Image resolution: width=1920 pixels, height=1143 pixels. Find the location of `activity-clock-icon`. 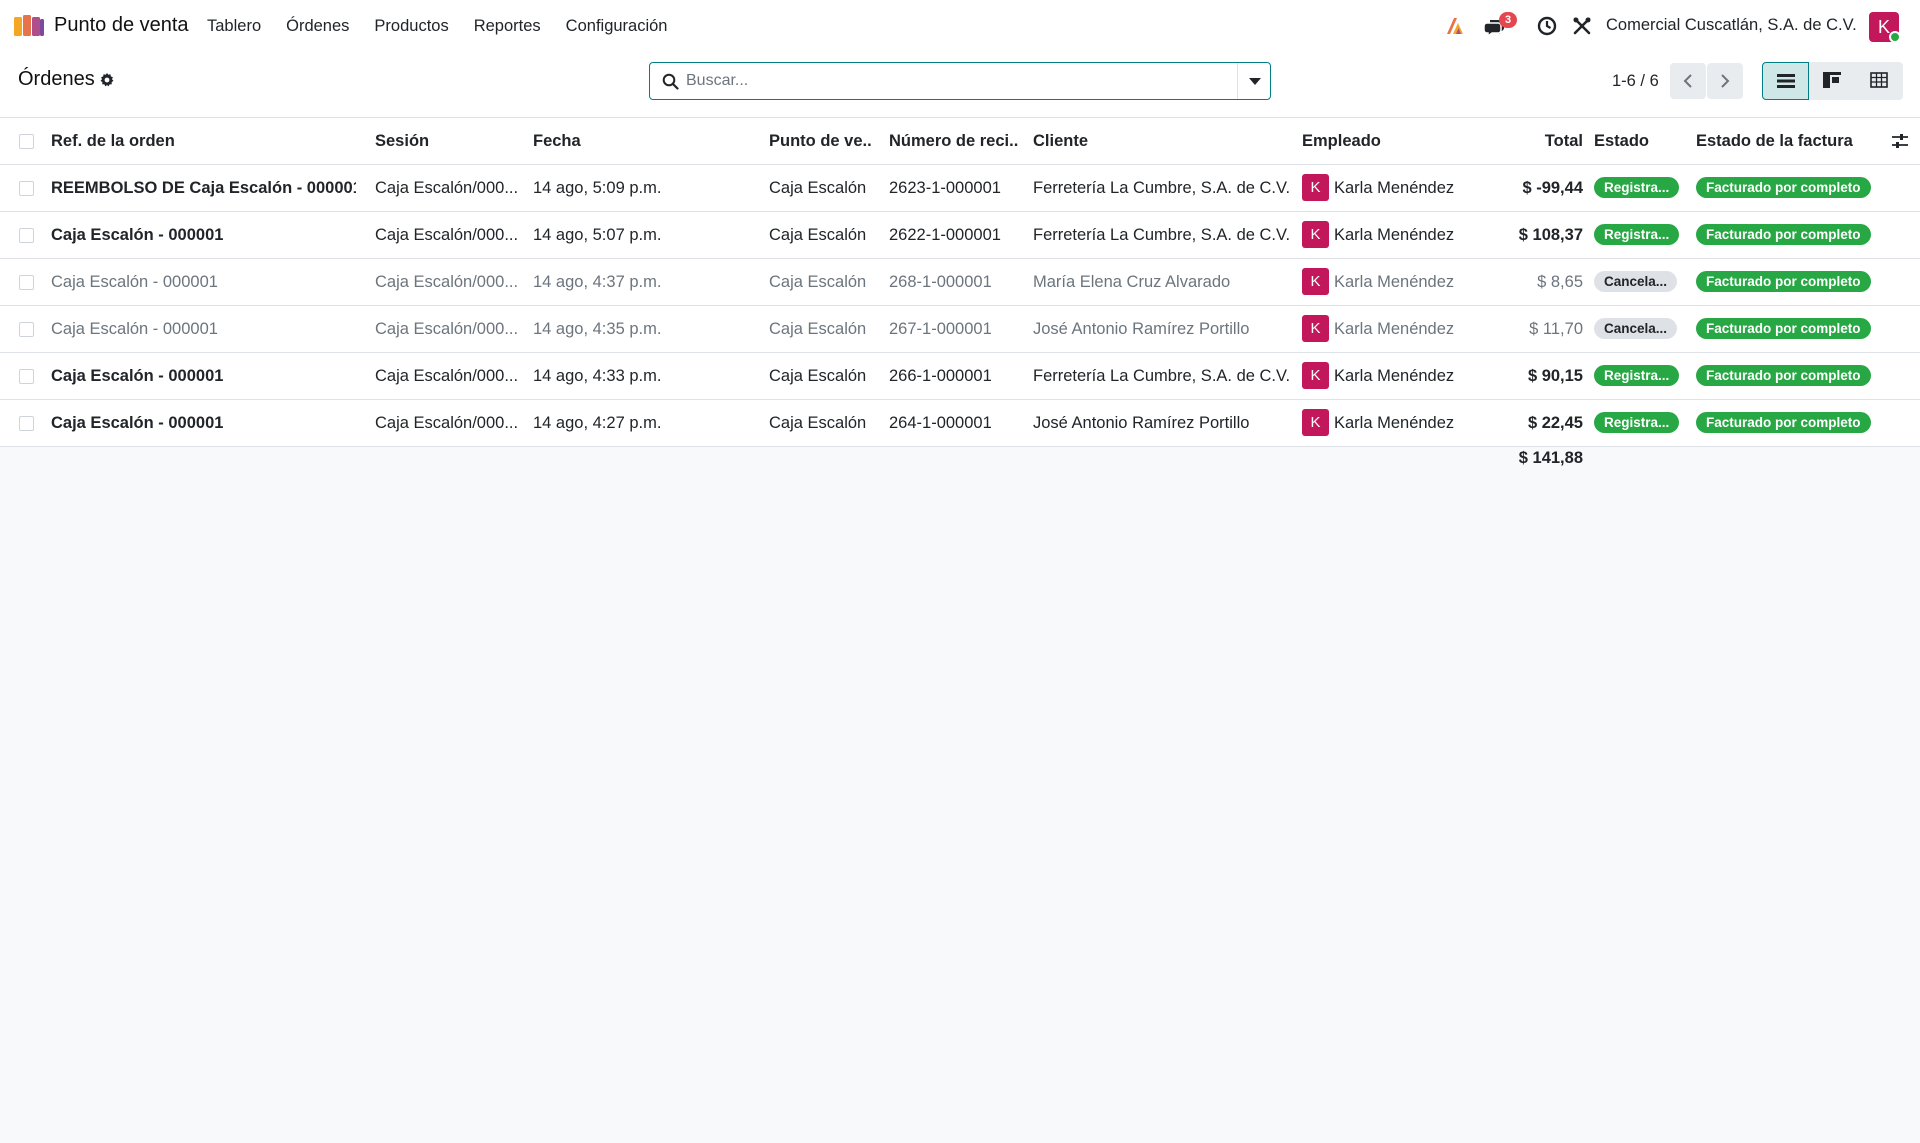

activity-clock-icon is located at coordinates (1547, 26).